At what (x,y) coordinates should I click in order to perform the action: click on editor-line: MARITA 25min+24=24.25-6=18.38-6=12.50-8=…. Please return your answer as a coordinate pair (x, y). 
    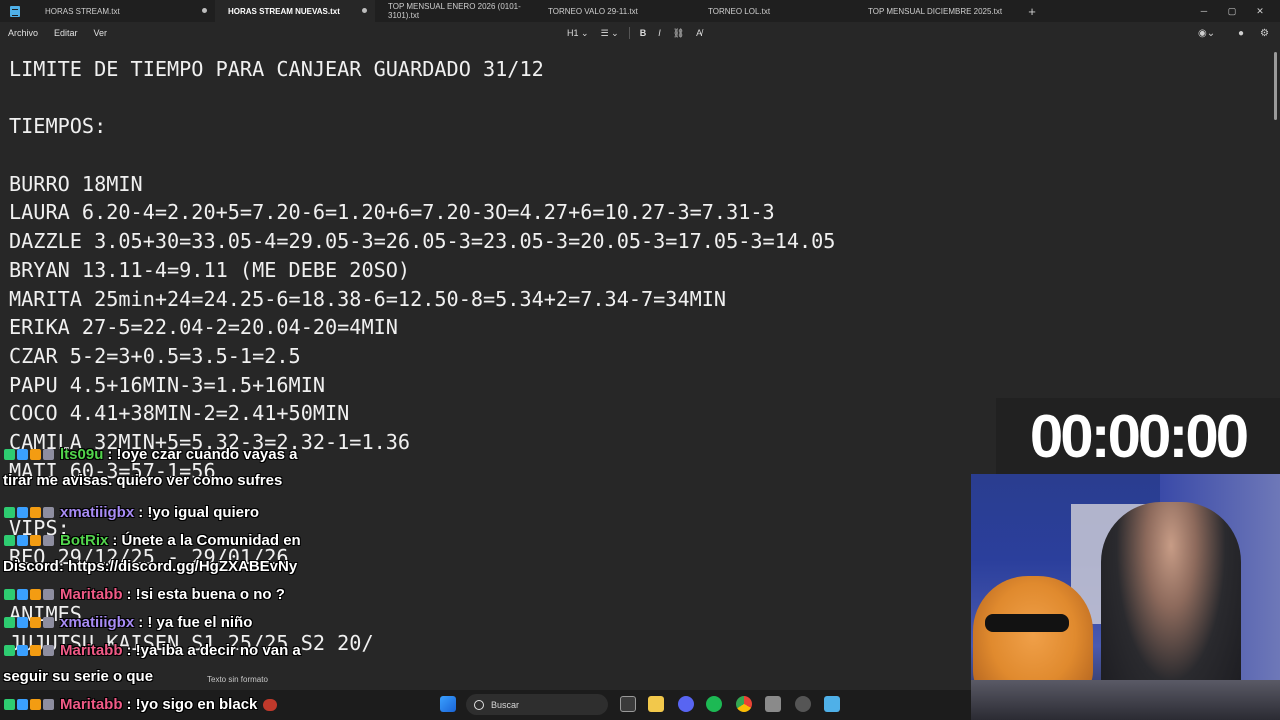
    Looking at the image, I should click on (368, 298).